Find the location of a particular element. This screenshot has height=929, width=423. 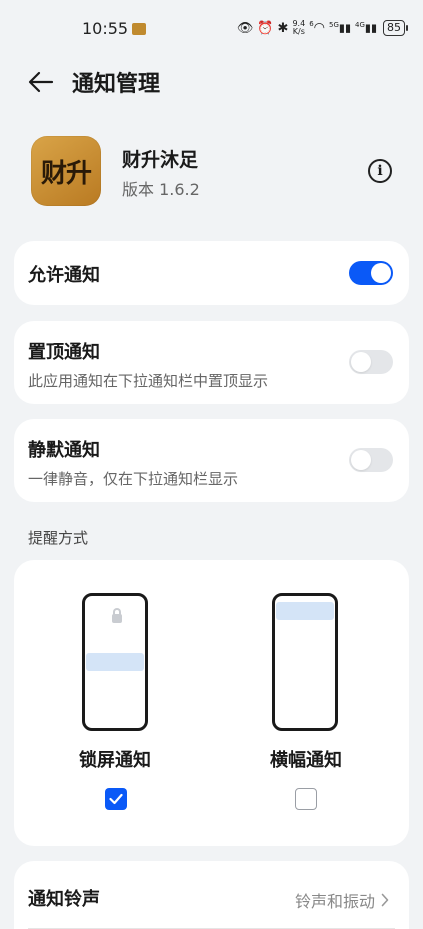

ringtone-value: 铃声和振动 is located at coordinates (334, 901).